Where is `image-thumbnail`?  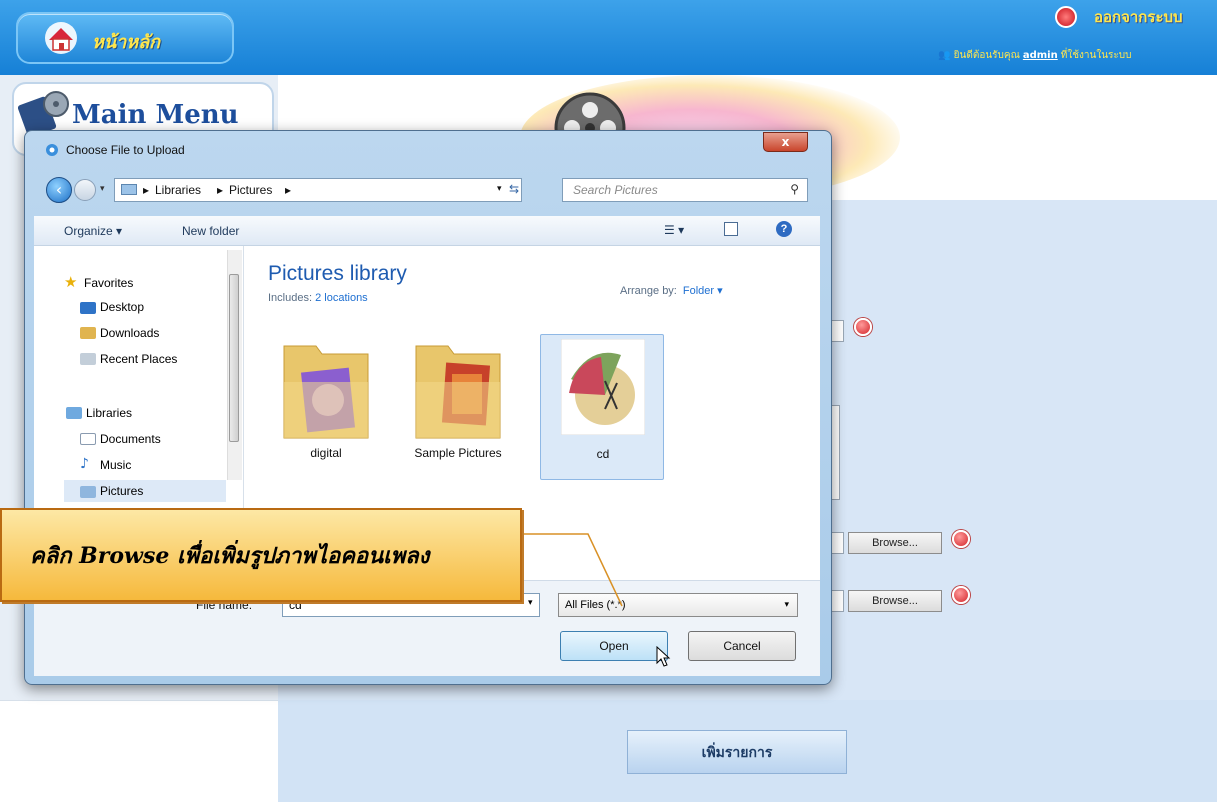
image-thumbnail is located at coordinates (603, 387).